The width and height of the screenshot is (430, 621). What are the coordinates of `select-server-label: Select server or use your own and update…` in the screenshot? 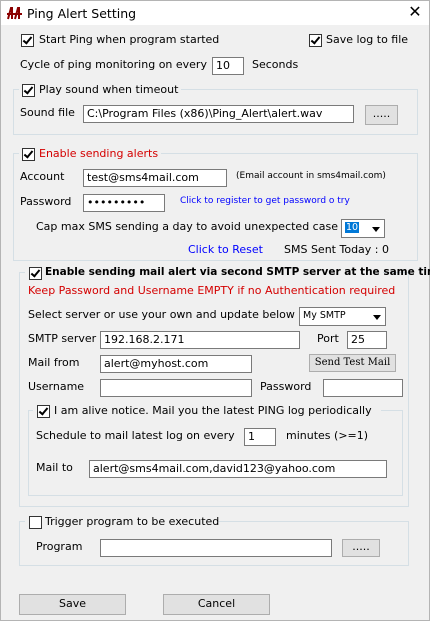 It's located at (161, 314).